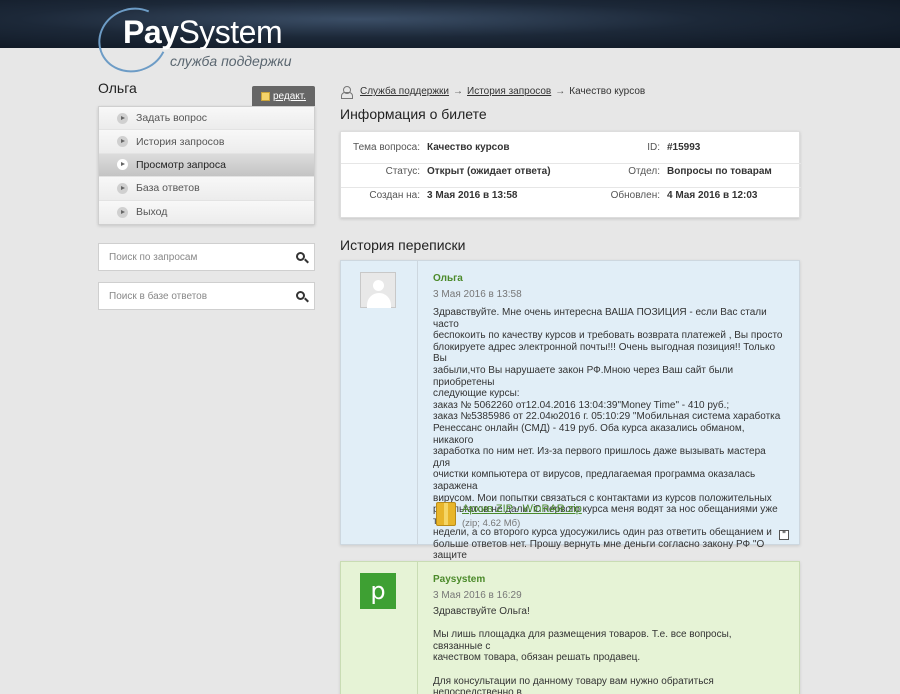 Image resolution: width=900 pixels, height=694 pixels. I want to click on topic-label: Тема вопроса:, so click(386, 147).